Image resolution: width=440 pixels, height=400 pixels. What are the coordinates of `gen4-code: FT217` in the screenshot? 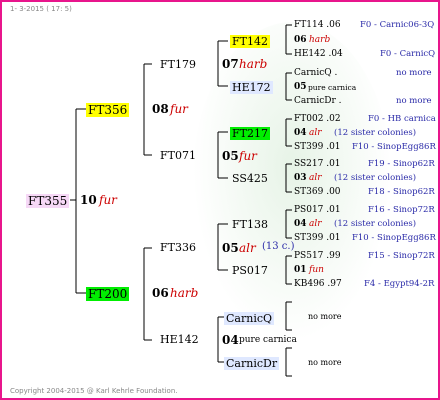 It's located at (250, 133).